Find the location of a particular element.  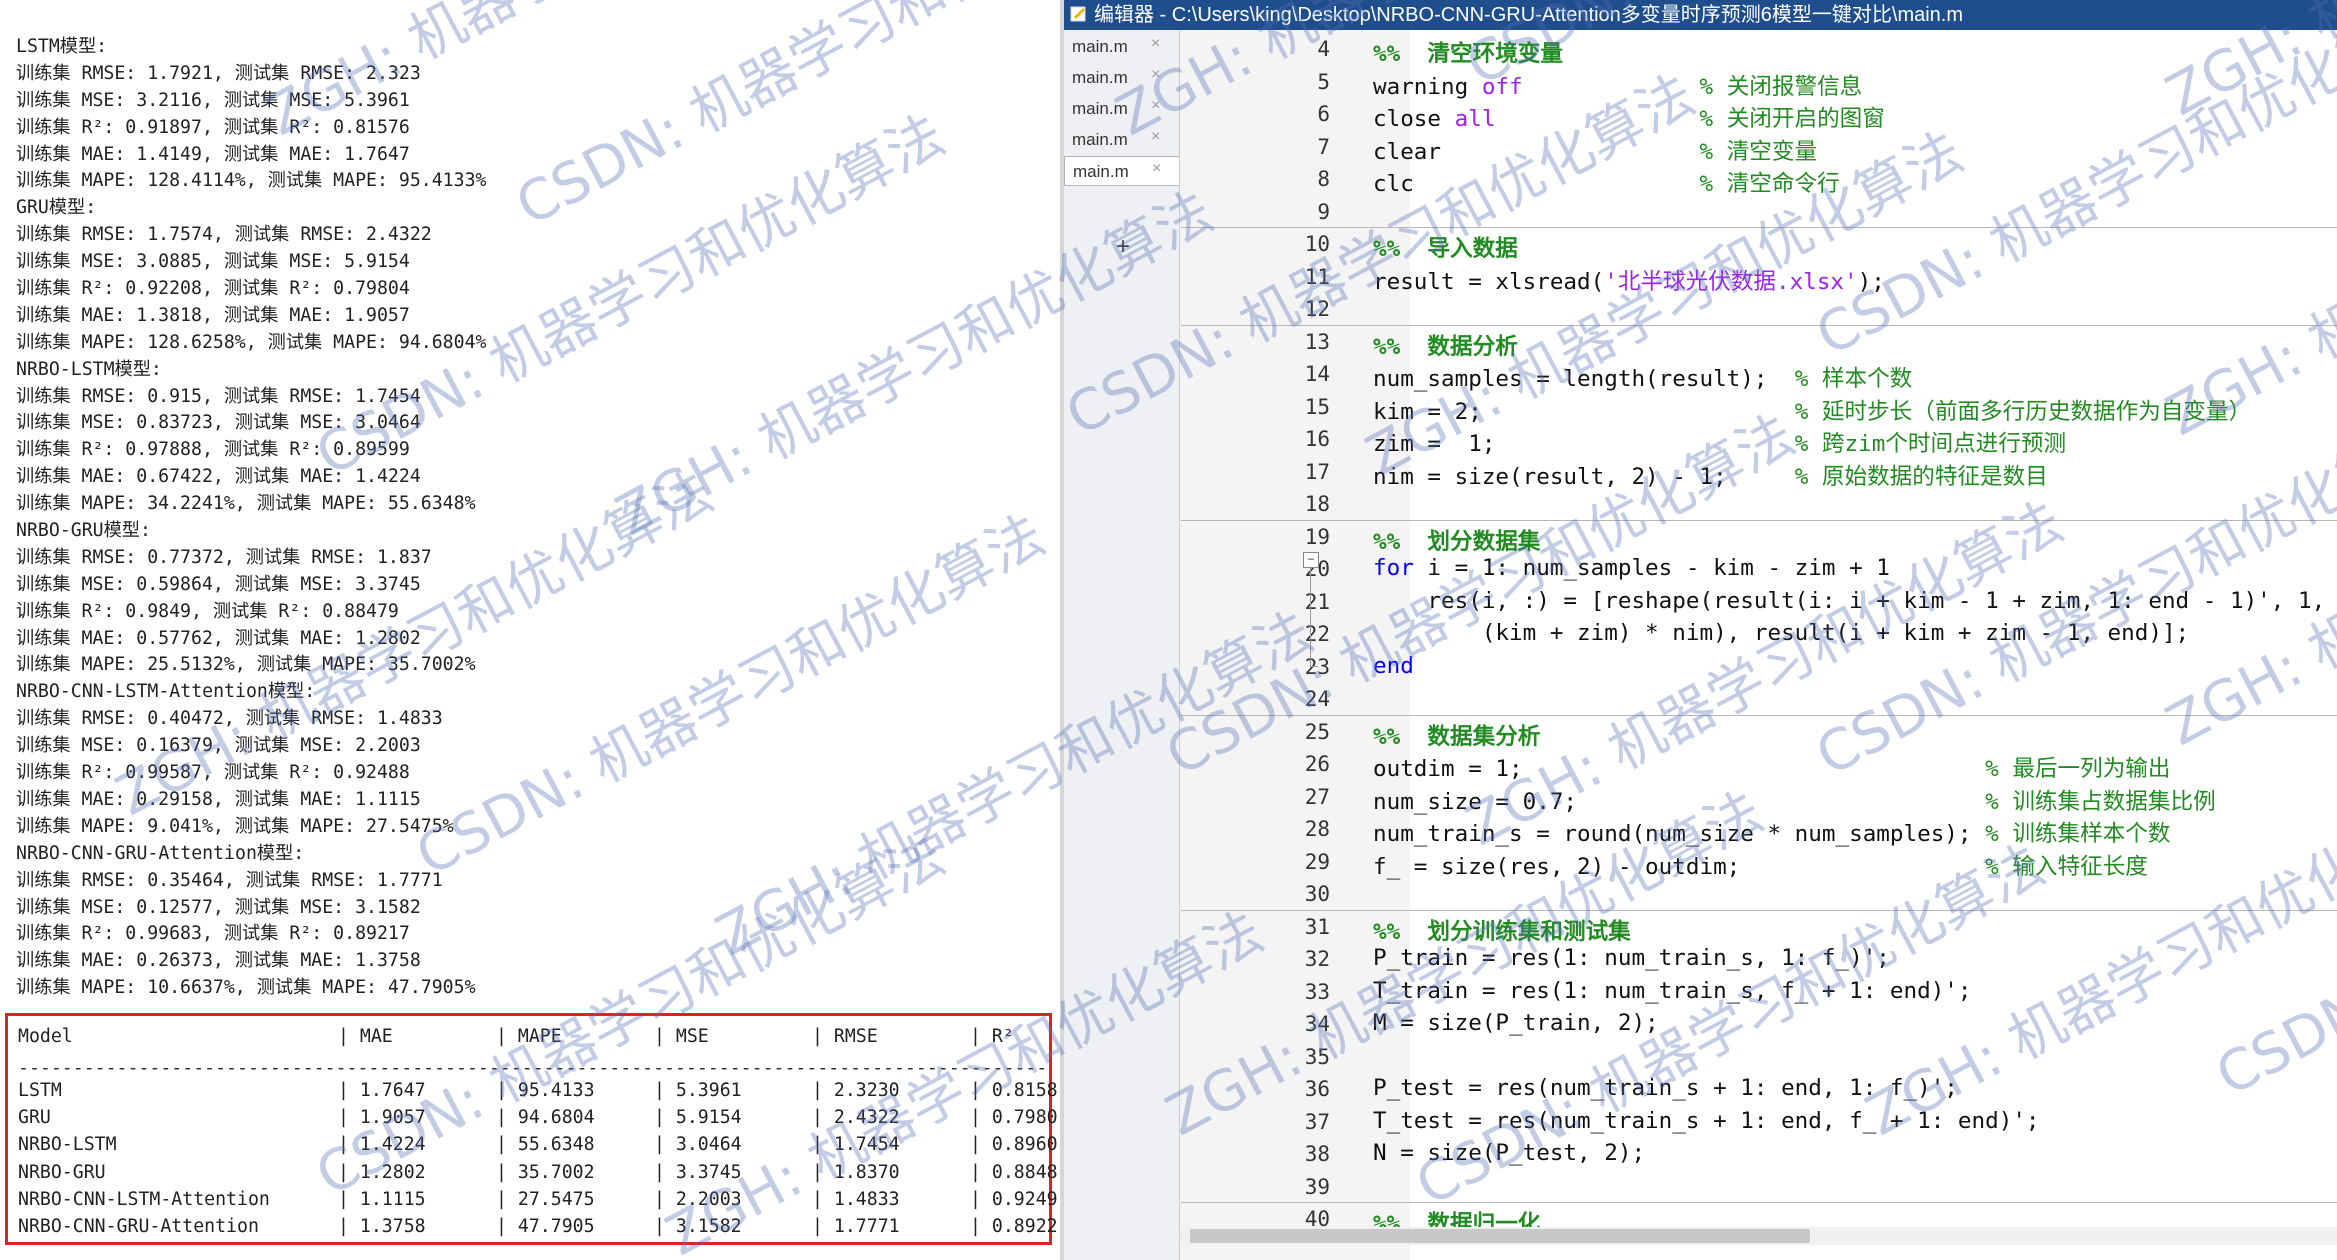

code-string: '北半球光伏数据.xlsx' is located at coordinates (1731, 281).